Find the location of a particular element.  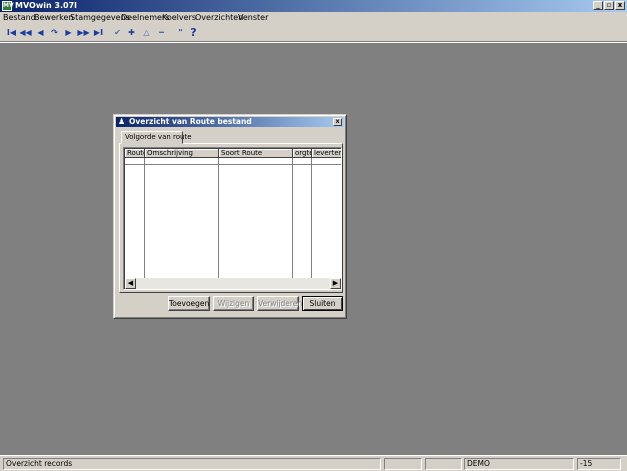

column-header-levertemp: levertemp is located at coordinates (326, 153).